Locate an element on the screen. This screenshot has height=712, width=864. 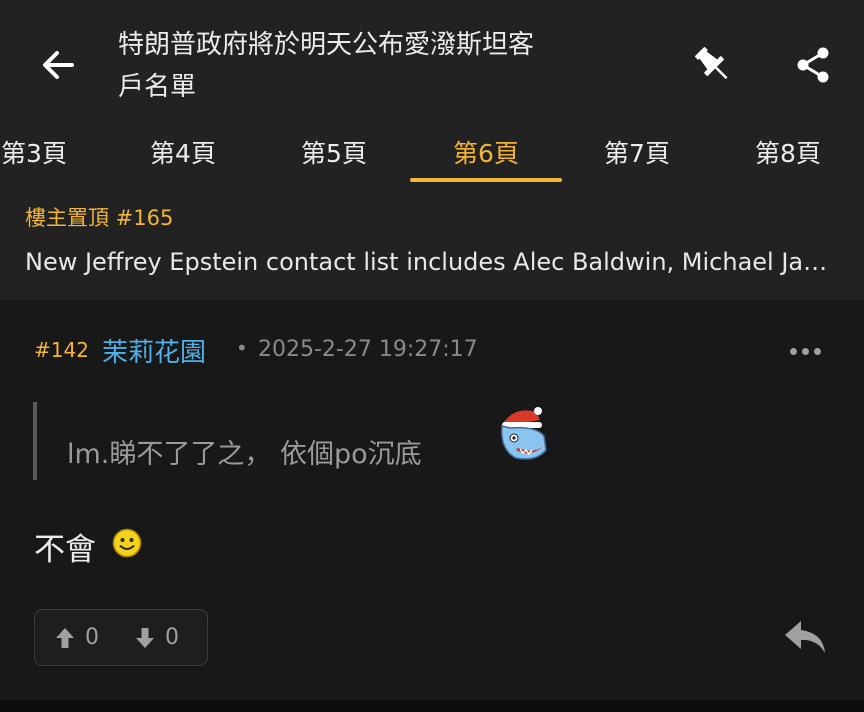
post-meta: #142 茉莉花園 • 2025-2-27 19:27:17 is located at coordinates (434, 350).